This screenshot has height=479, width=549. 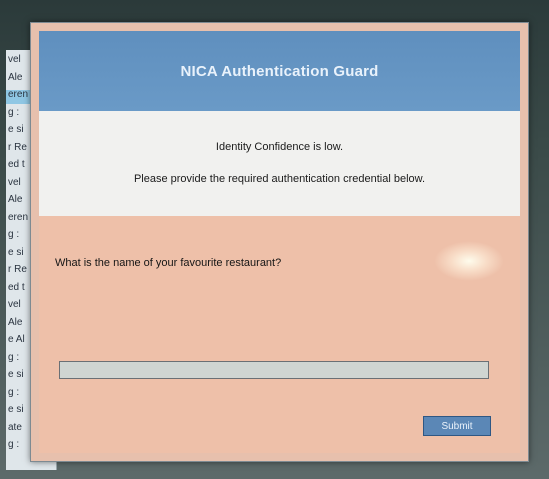 I want to click on confidence-message: Identity Confidence is low., so click(x=279, y=147).